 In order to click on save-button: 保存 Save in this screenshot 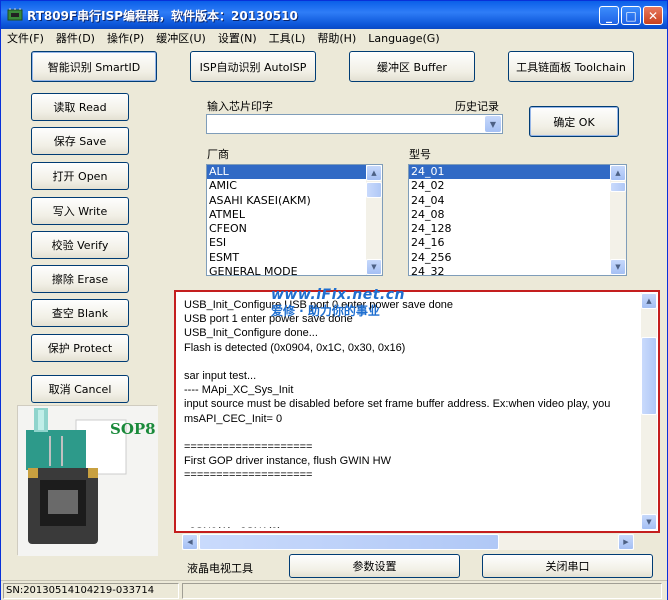, I will do `click(80, 141)`.